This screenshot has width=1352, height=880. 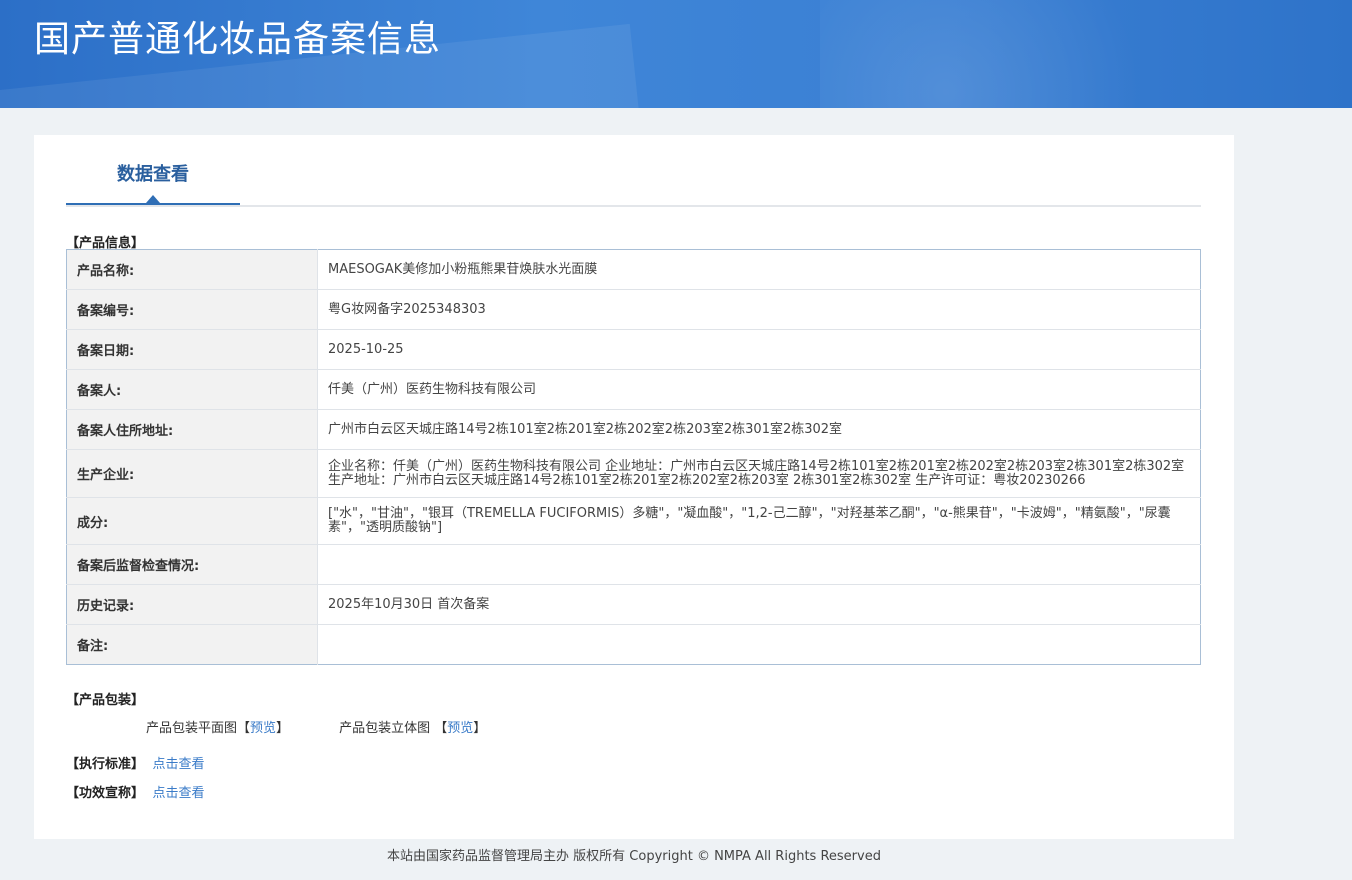 I want to click on row-value: 粤G妆网备字2025348303, so click(x=759, y=309).